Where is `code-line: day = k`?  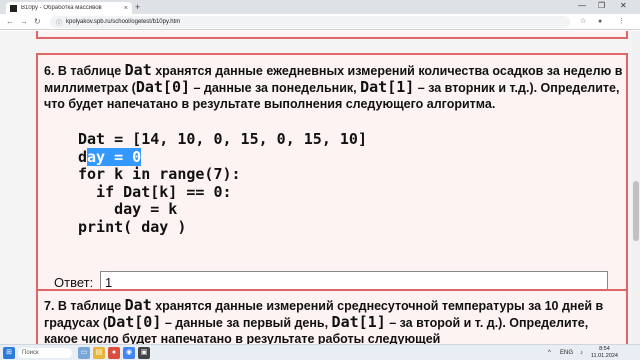 code-line: day = k is located at coordinates (128, 209).